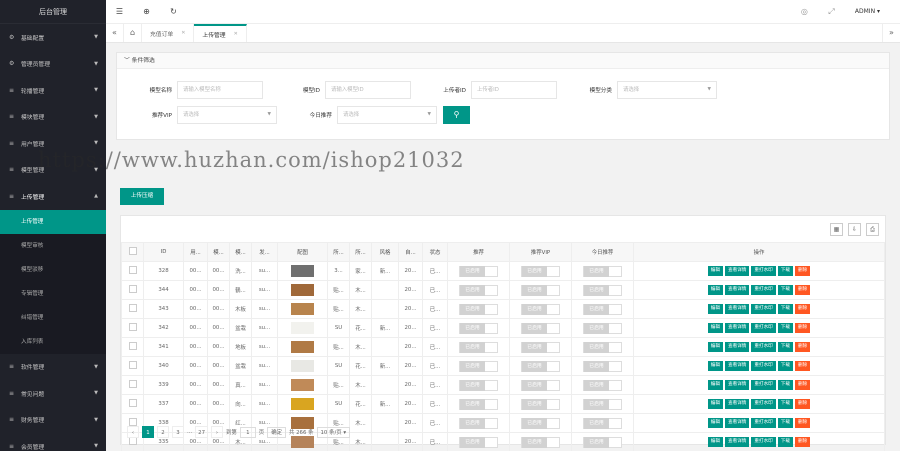 The height and width of the screenshot is (451, 900). I want to click on sidebar-item: ≡ 财务管理 ▼, so click(53, 420).